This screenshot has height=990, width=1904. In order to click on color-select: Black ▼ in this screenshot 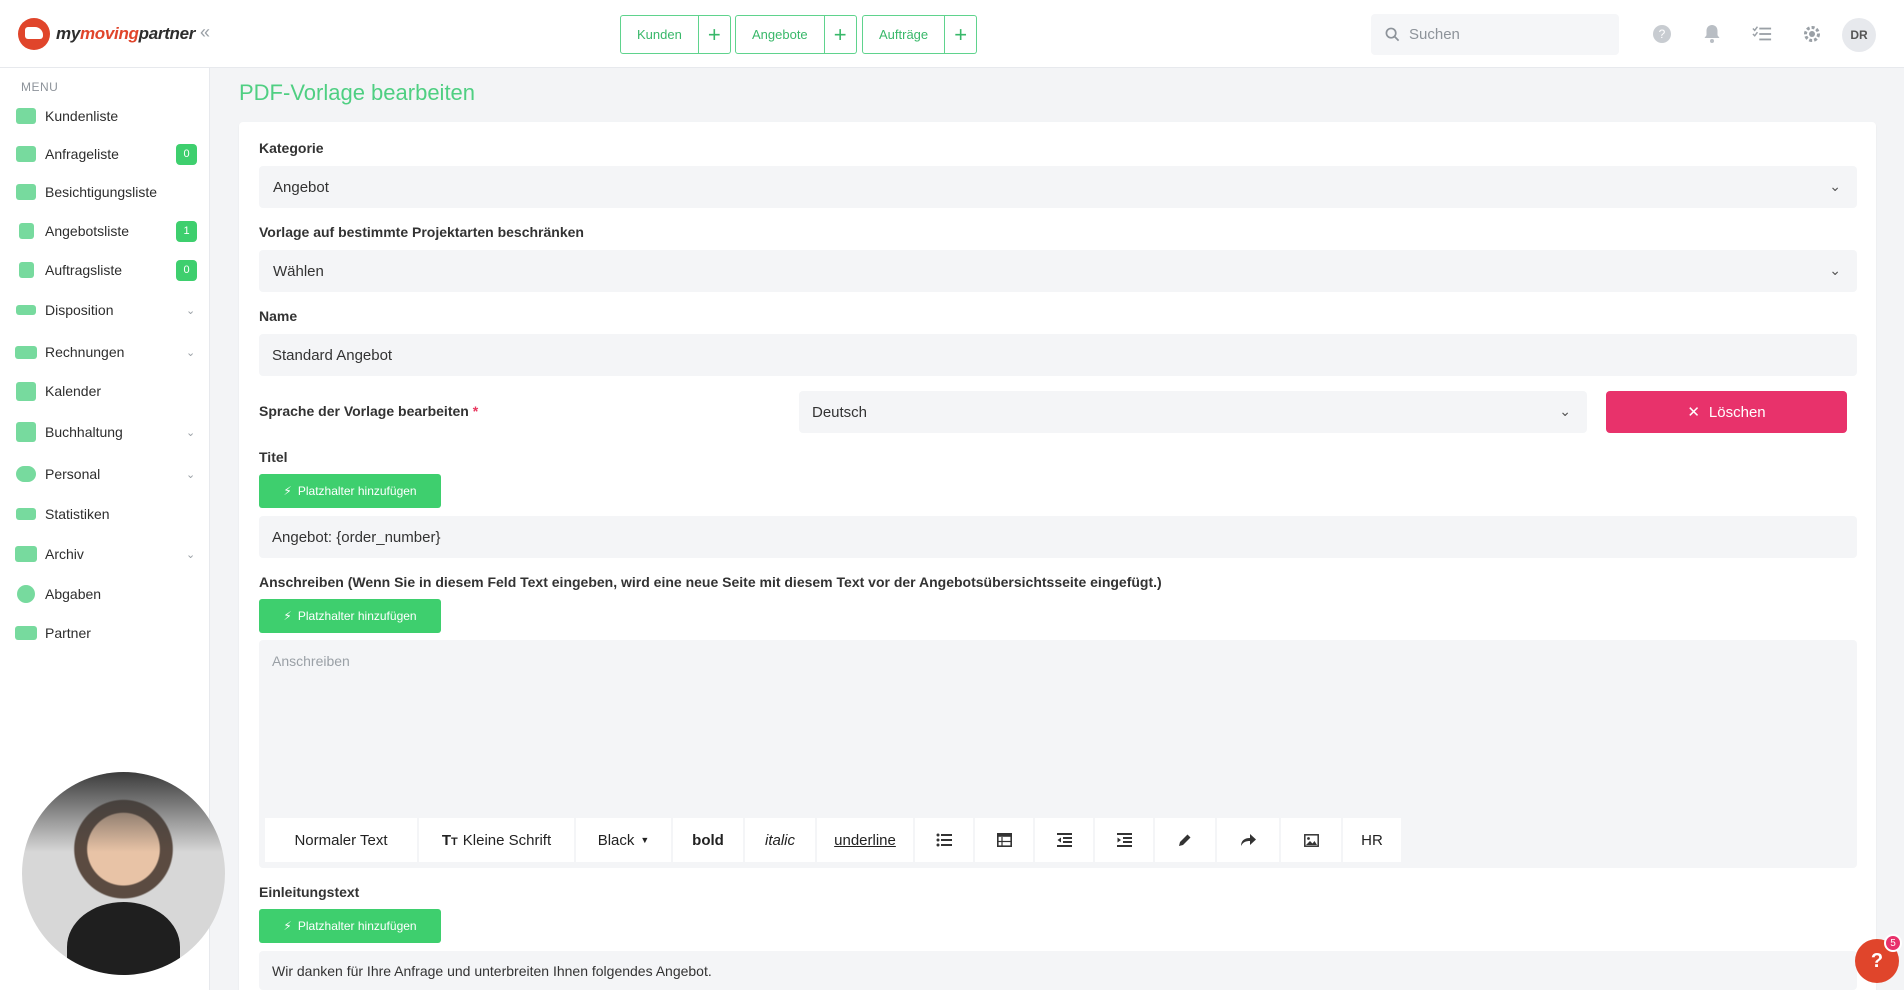, I will do `click(623, 840)`.